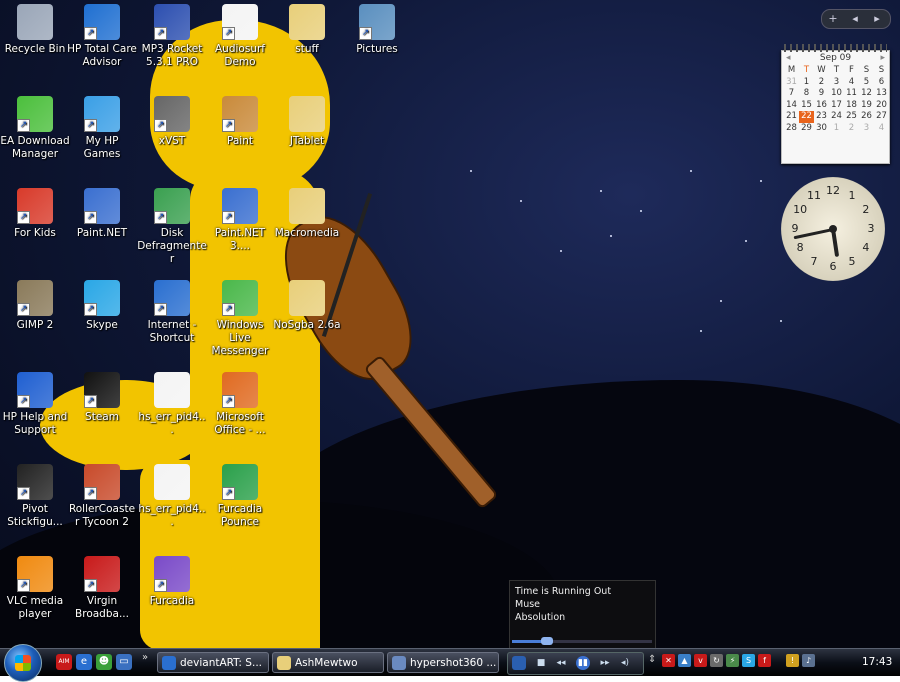  What do you see at coordinates (821, 106) in the screenshot?
I see `calendar-day: 16` at bounding box center [821, 106].